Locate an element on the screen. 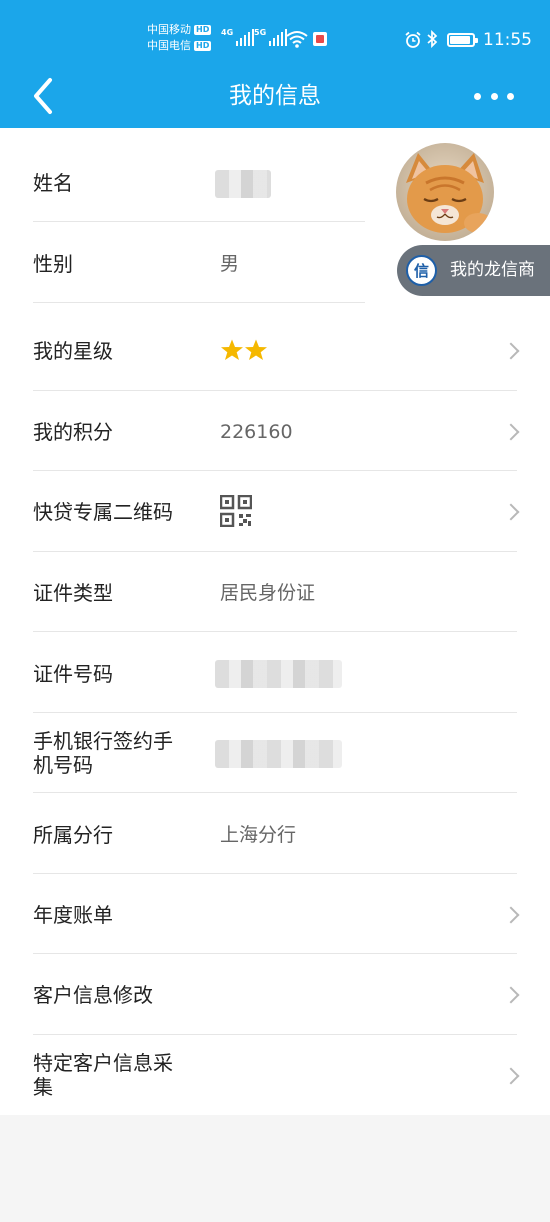  row-branch: 所属分行 上海分行 is located at coordinates (275, 833).